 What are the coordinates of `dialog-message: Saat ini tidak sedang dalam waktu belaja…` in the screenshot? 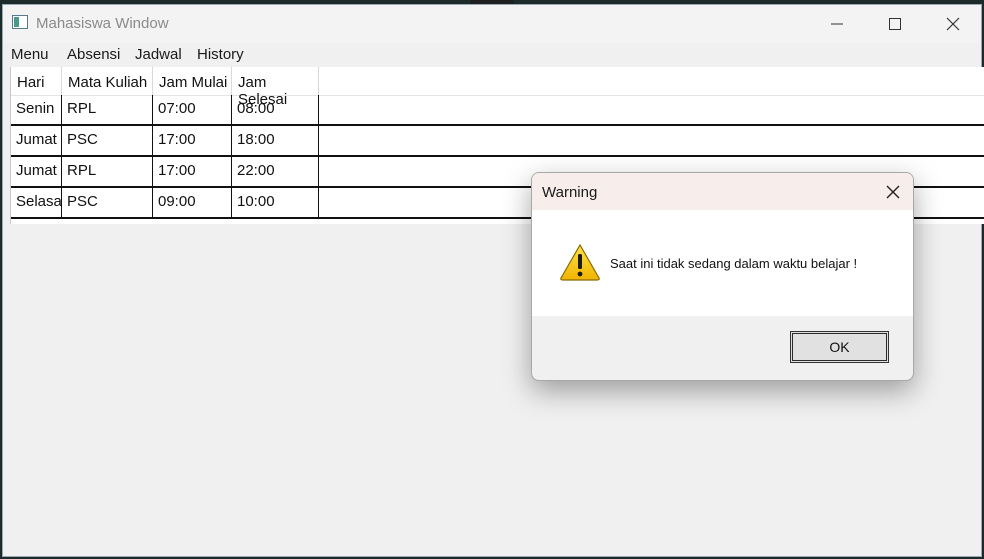 It's located at (734, 263).